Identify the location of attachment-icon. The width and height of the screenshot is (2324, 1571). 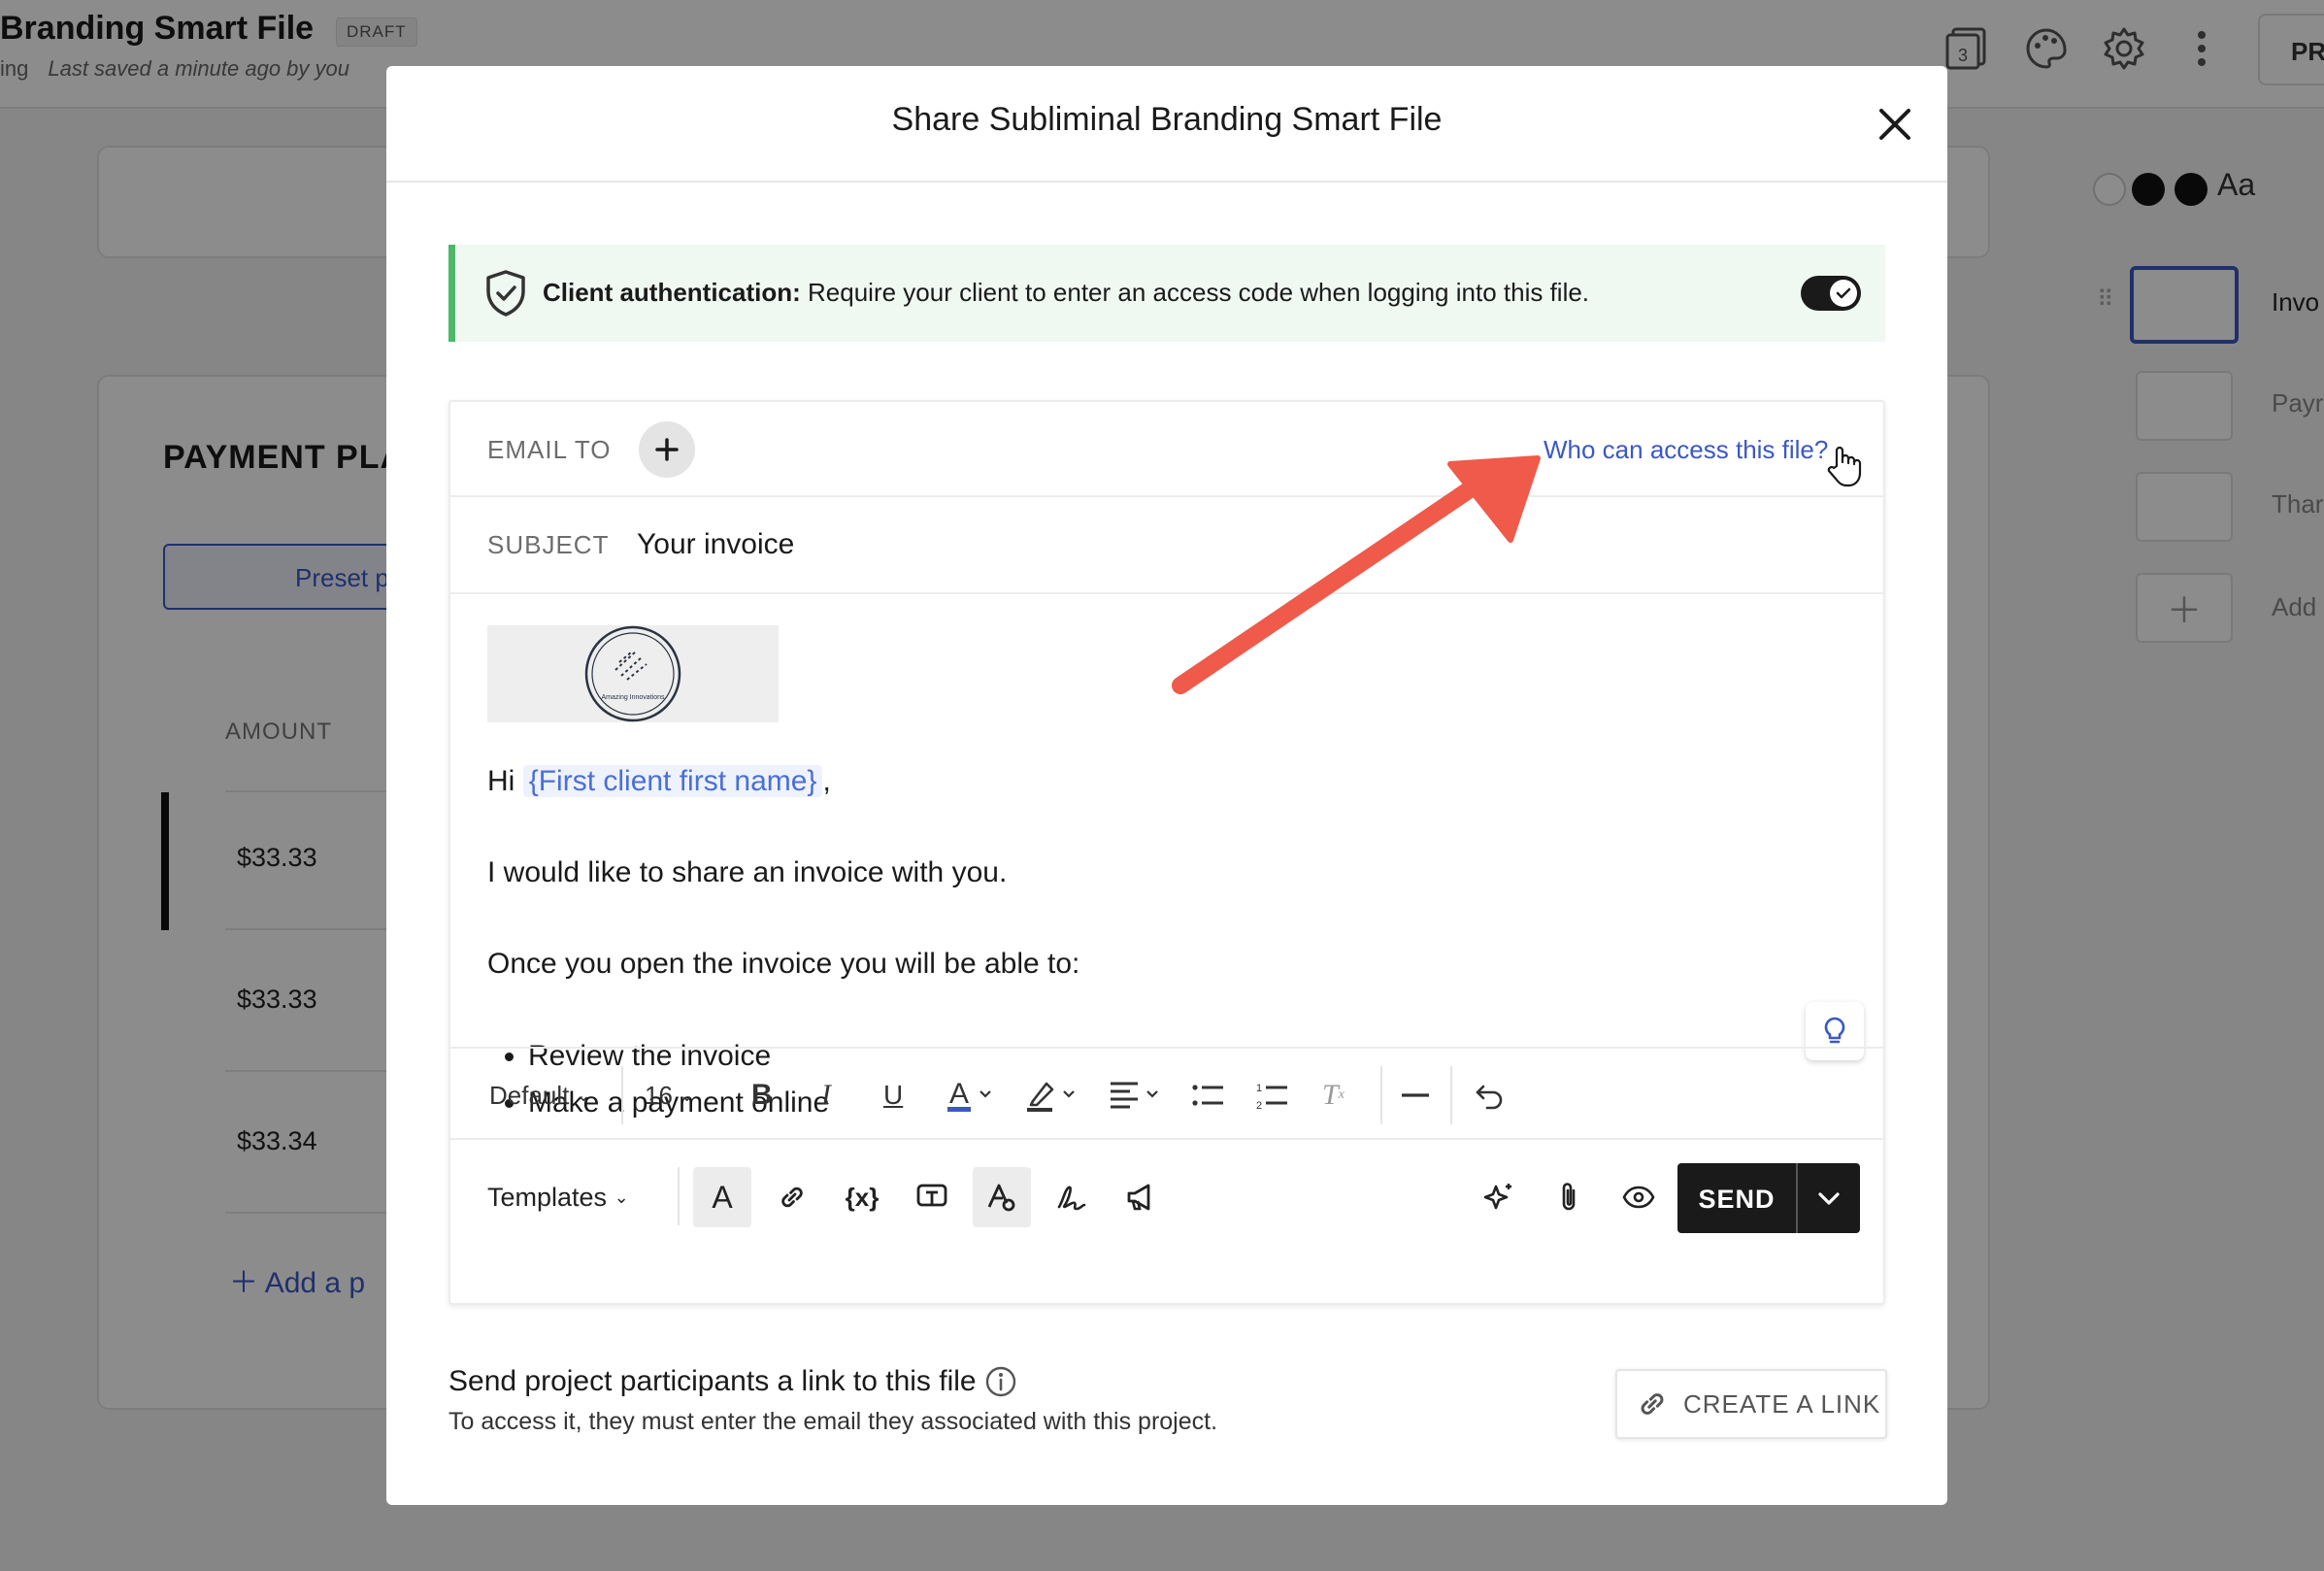
(1569, 1197).